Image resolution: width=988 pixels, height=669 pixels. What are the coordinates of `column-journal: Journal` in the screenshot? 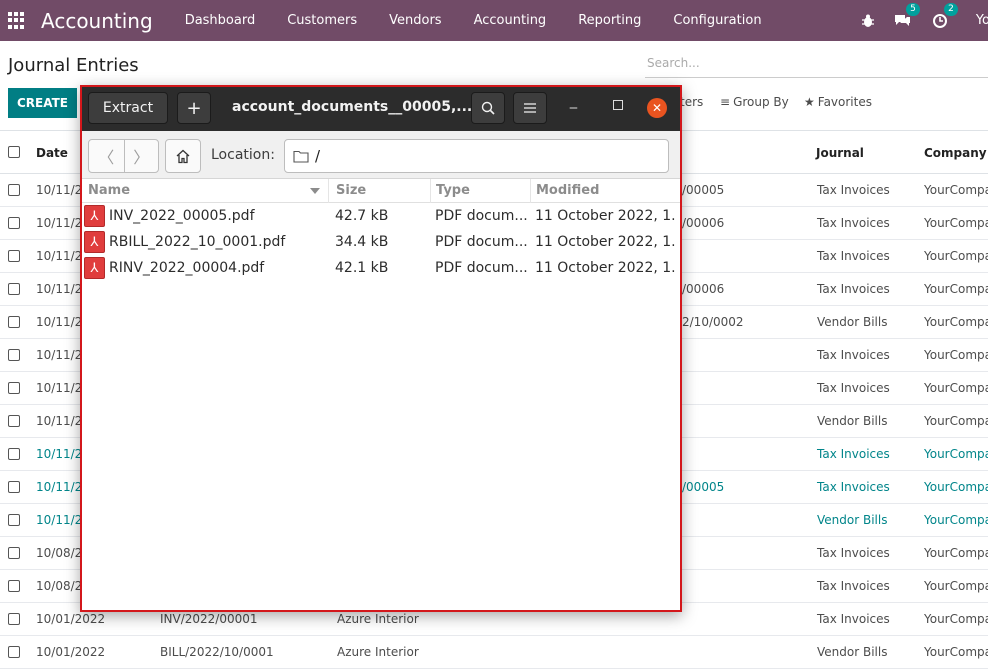 It's located at (840, 153).